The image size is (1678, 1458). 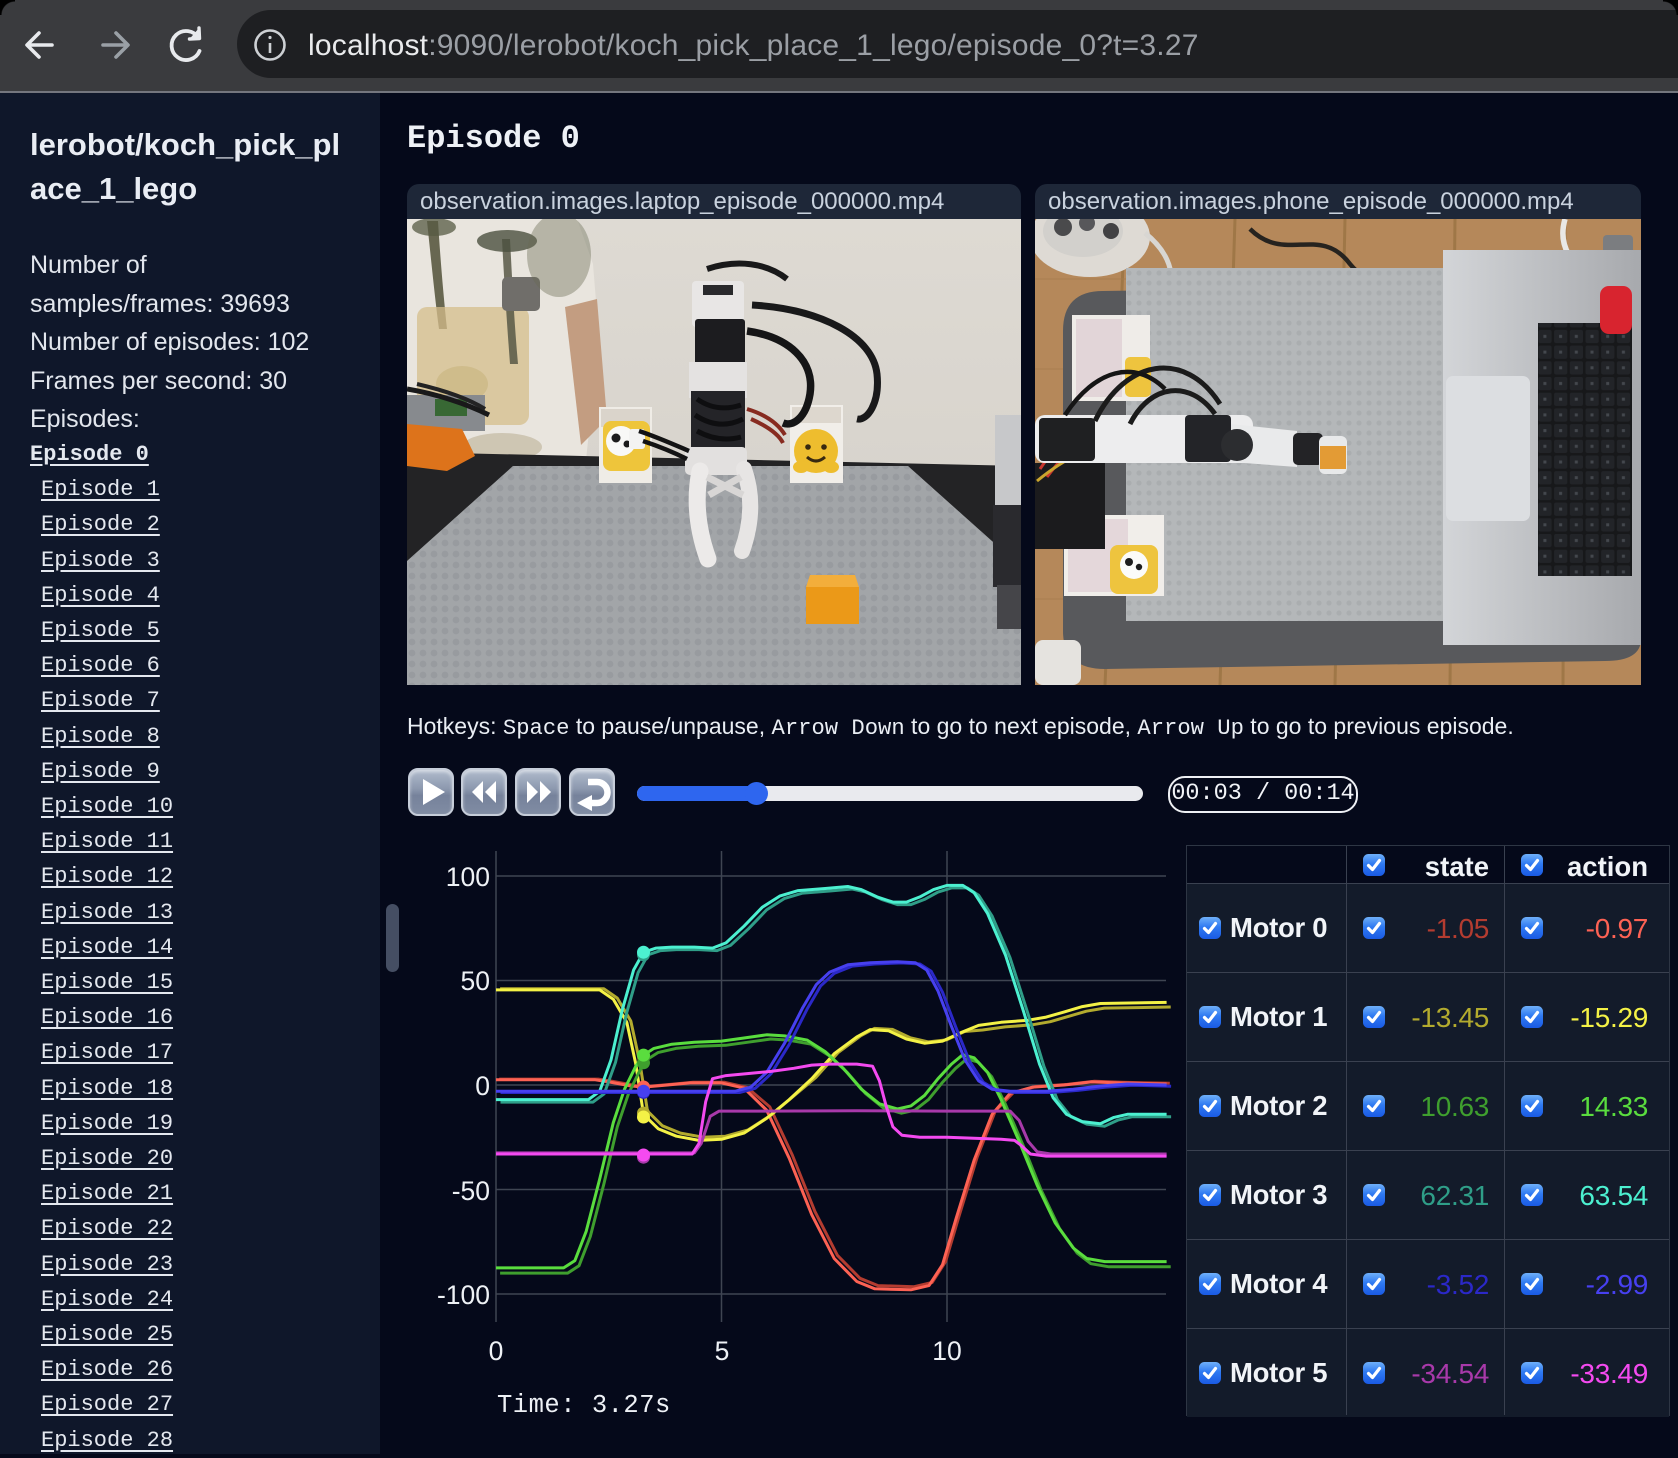 I want to click on svg-text: -100, so click(x=463, y=1295).